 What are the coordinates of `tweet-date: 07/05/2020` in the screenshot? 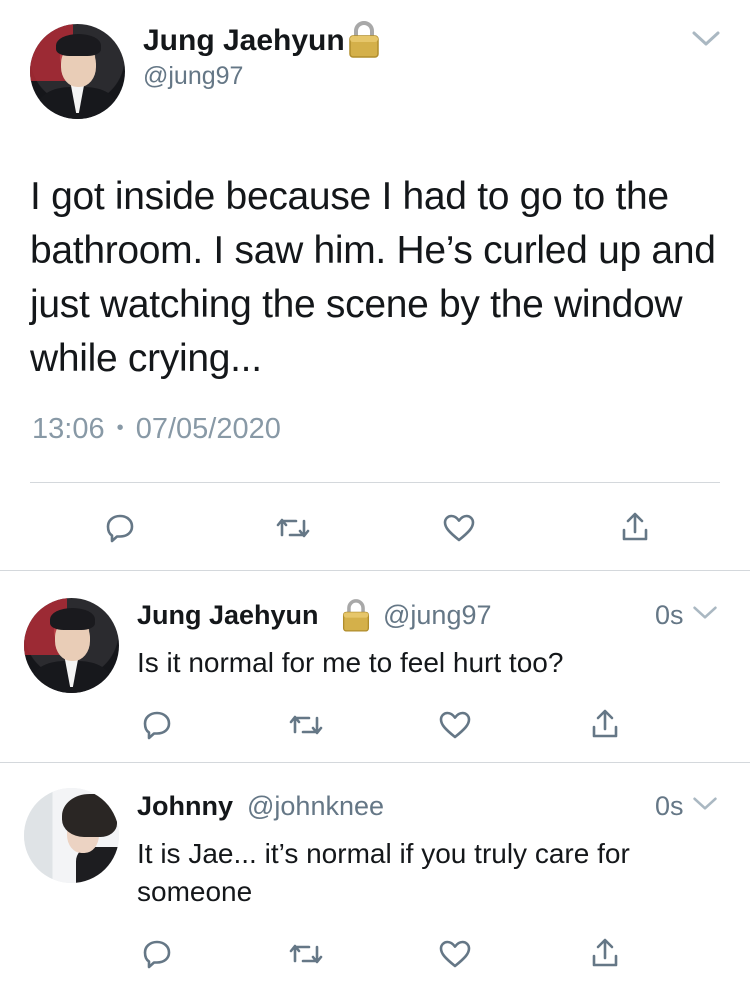 It's located at (208, 429).